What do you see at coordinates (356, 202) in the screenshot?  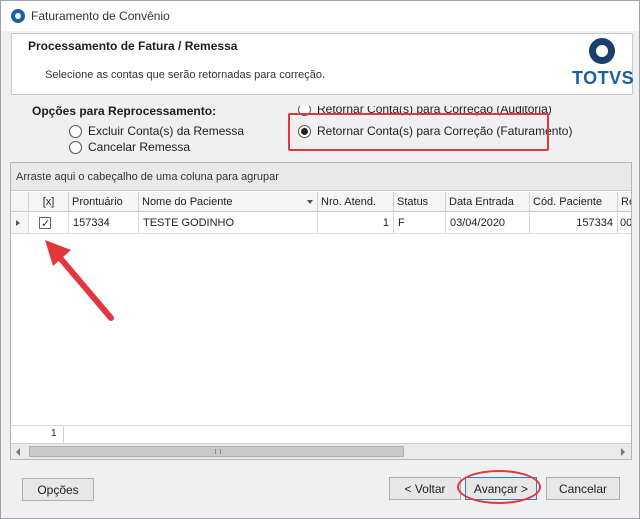 I see `col-header-nro-atend: Nro. Atend.` at bounding box center [356, 202].